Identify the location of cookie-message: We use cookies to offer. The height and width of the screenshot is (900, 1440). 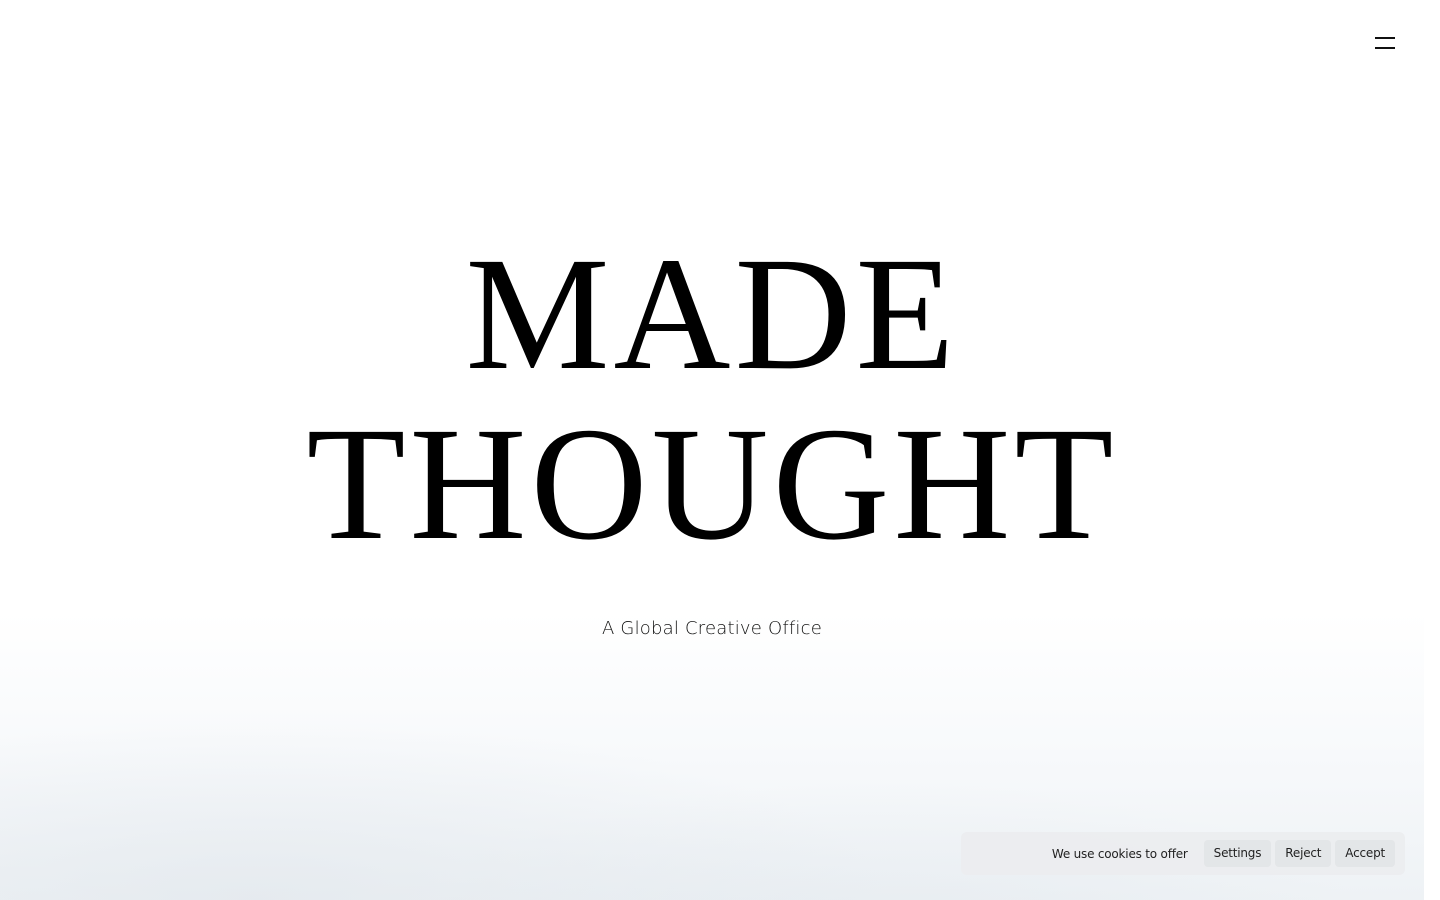
(1119, 853).